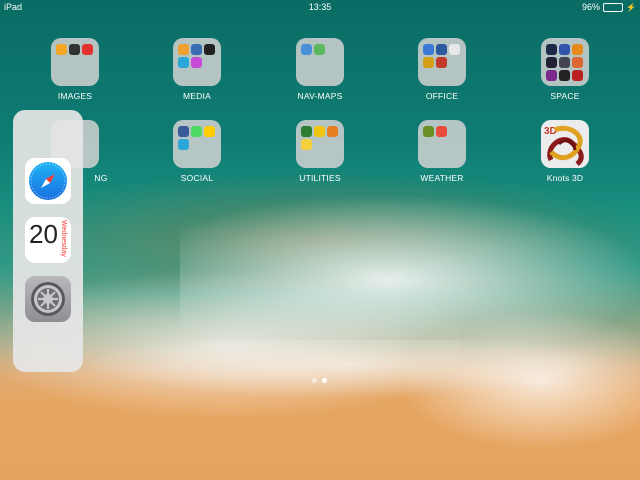  I want to click on folder-media: MEDIA, so click(197, 69).